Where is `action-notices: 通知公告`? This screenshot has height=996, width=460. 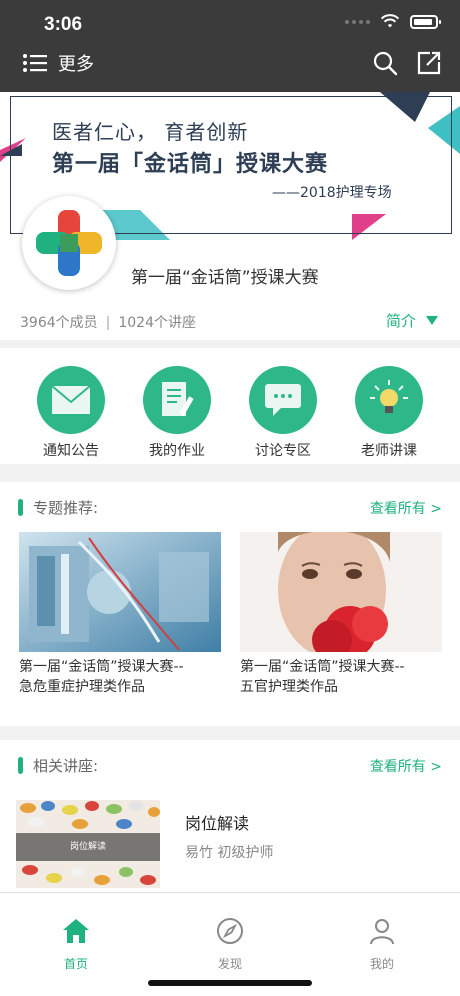
action-notices: 通知公告 is located at coordinates (71, 413).